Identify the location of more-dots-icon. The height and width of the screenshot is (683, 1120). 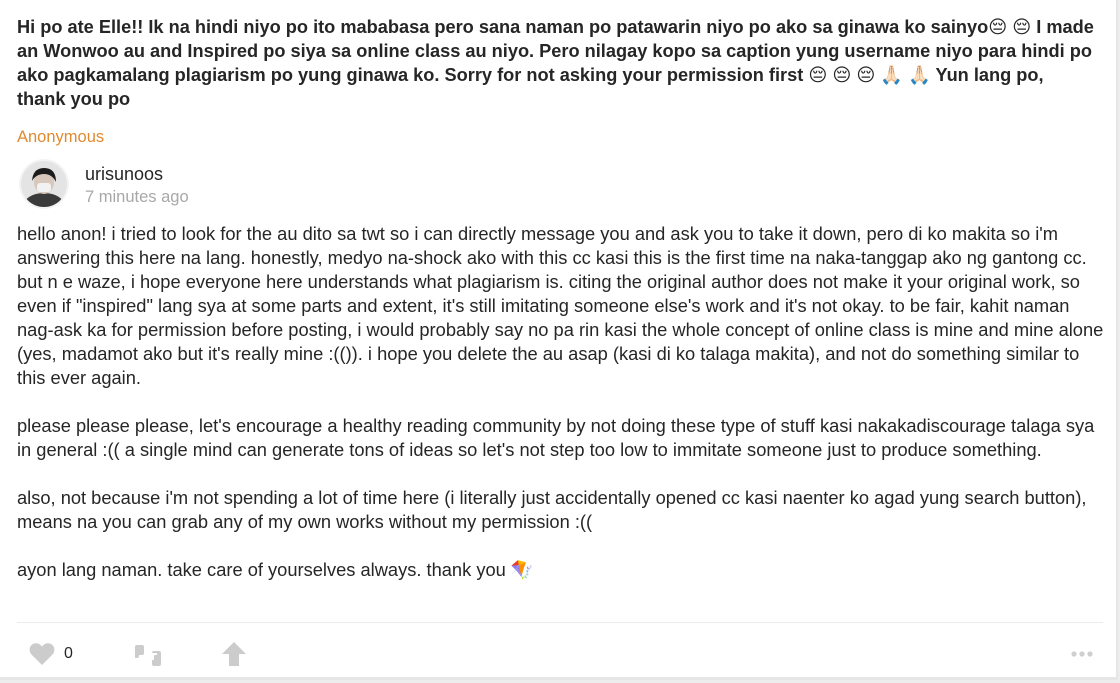
(1082, 654).